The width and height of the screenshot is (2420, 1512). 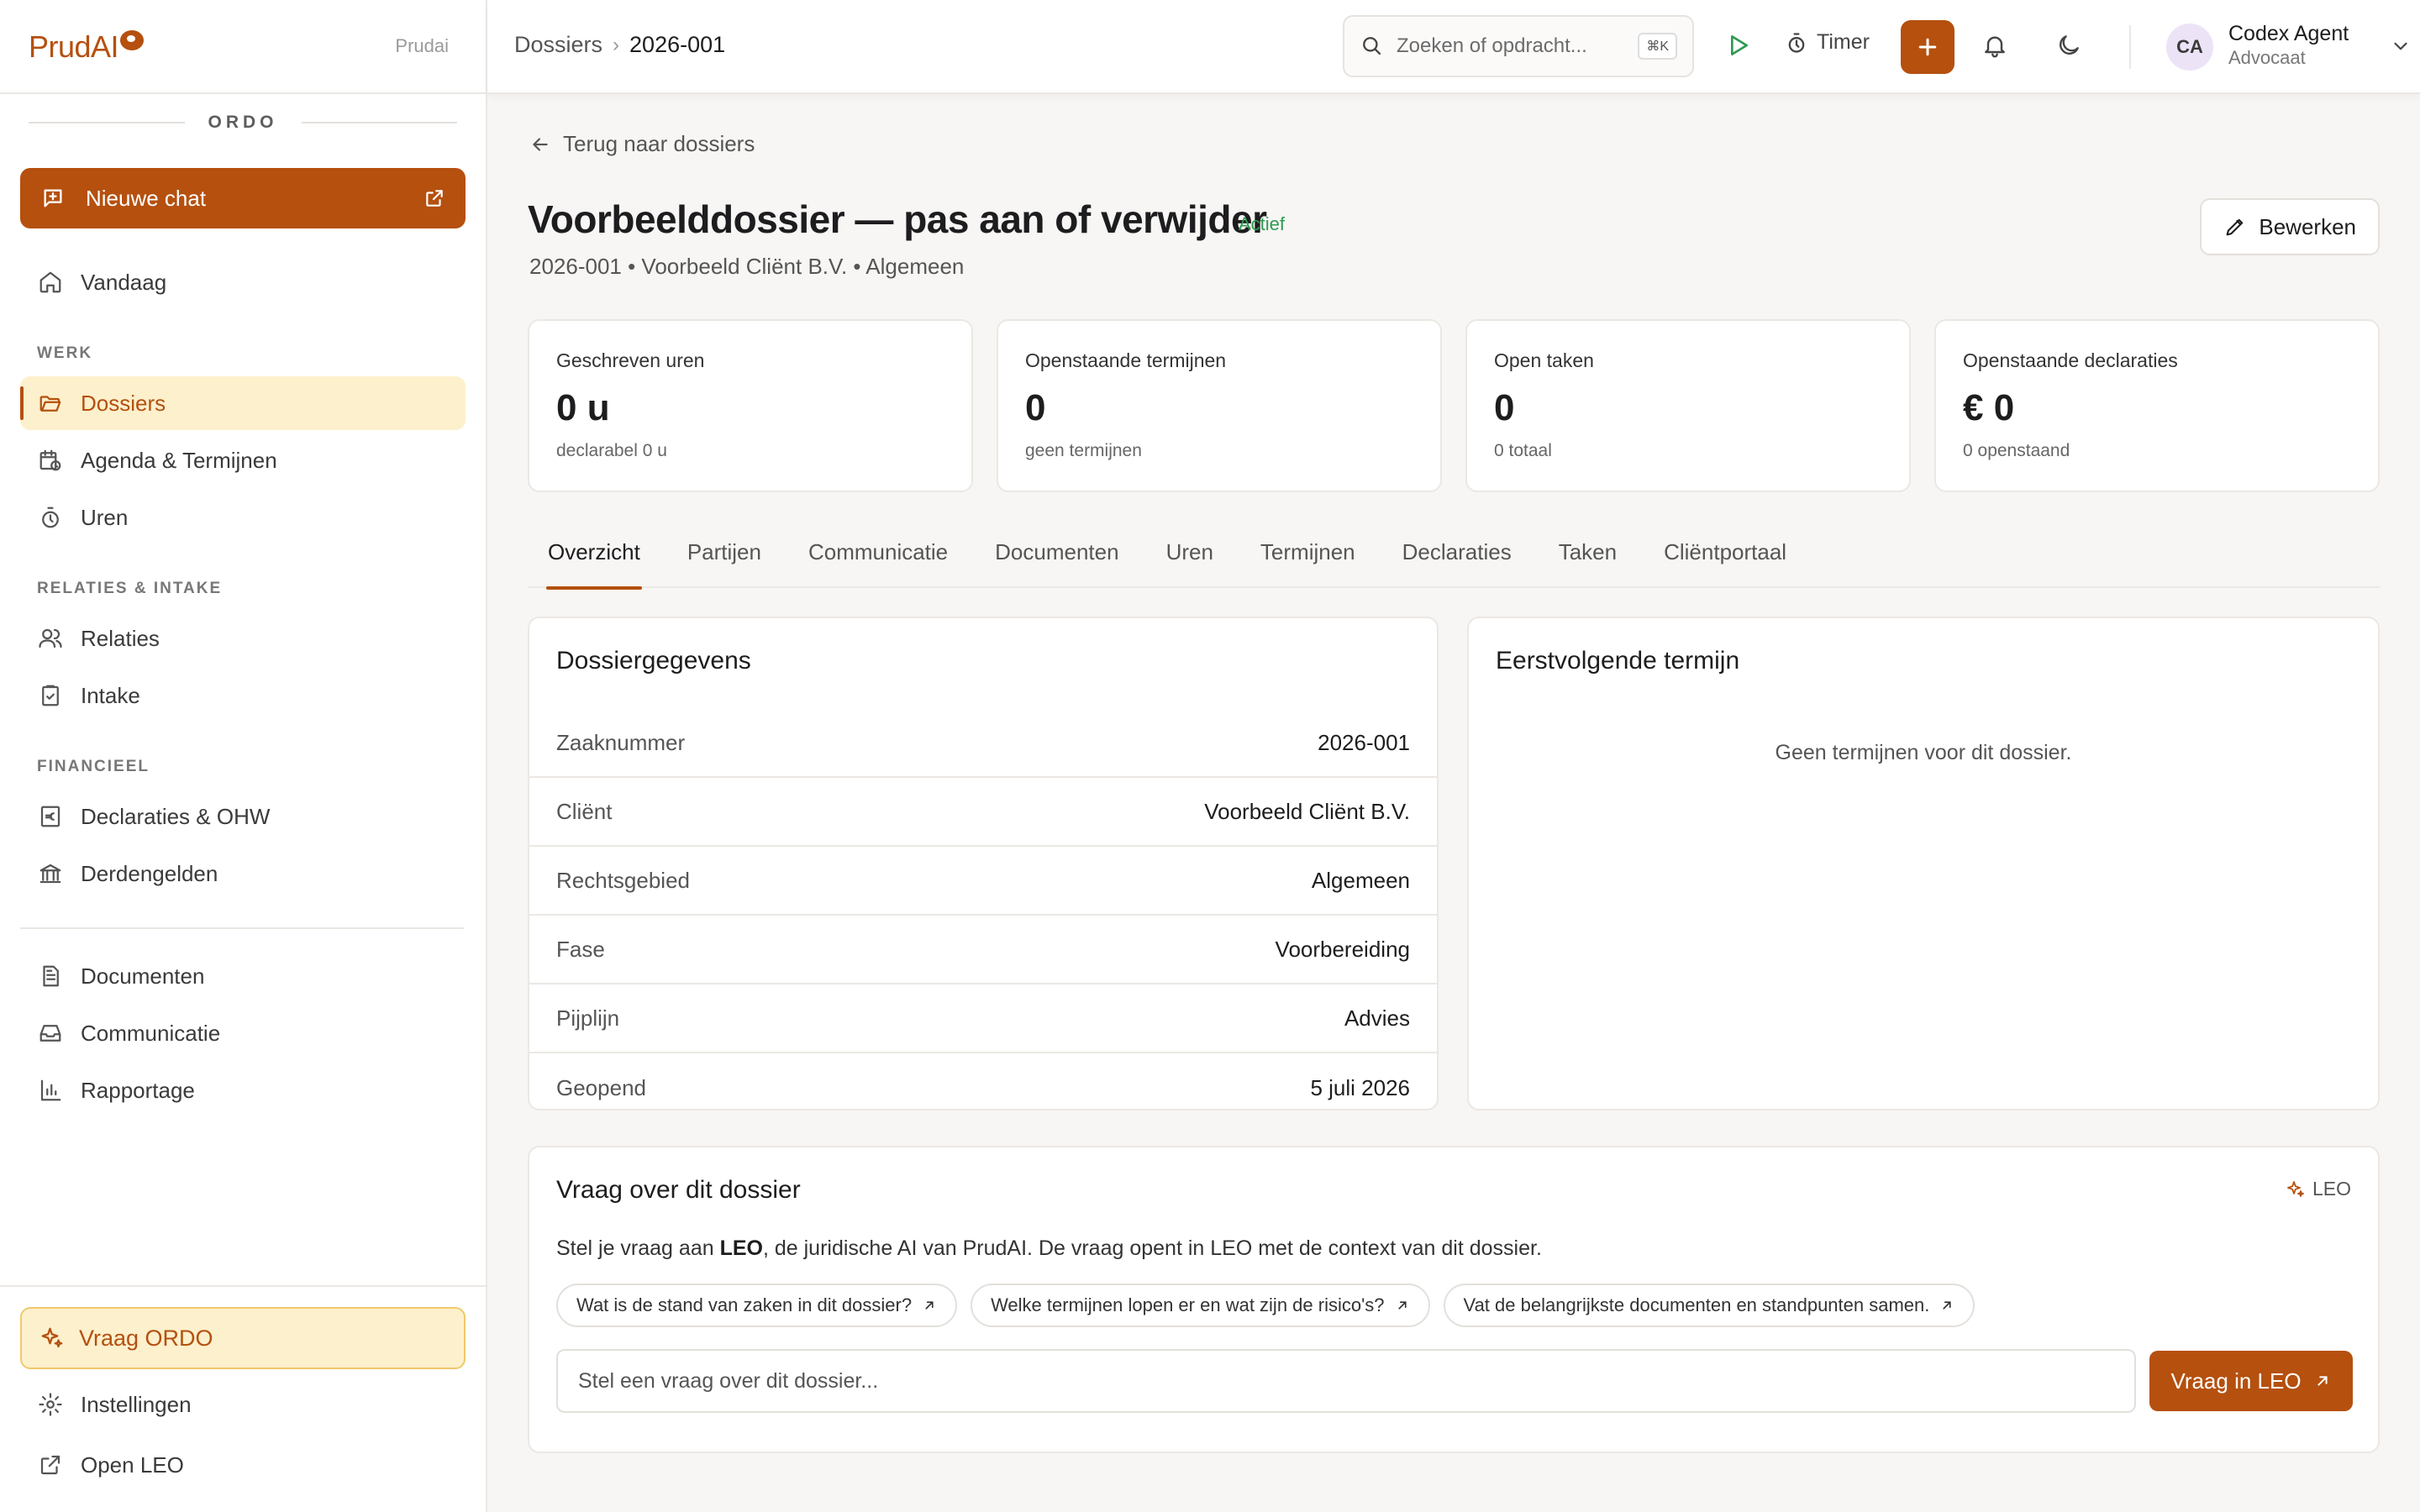 I want to click on card-title: Vraag over dit dossier, so click(x=678, y=1190).